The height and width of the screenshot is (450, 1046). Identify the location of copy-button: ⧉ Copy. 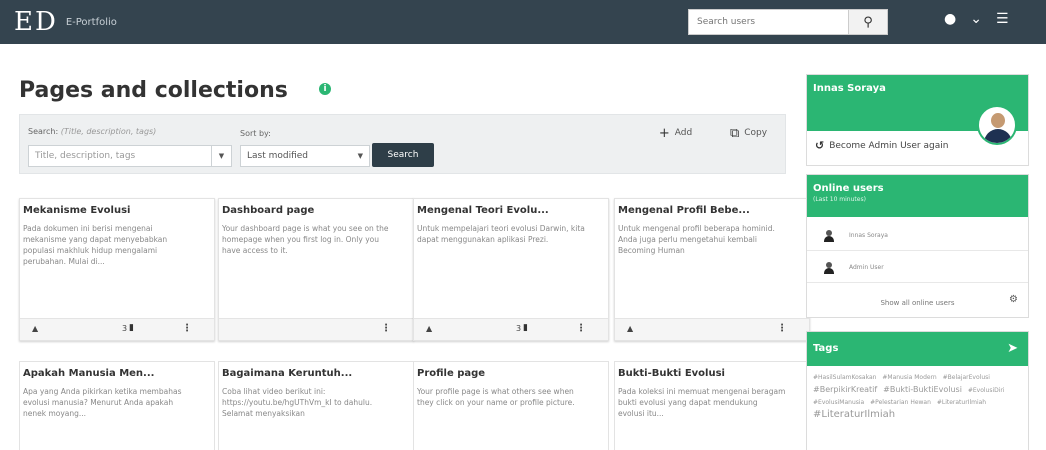
(748, 133).